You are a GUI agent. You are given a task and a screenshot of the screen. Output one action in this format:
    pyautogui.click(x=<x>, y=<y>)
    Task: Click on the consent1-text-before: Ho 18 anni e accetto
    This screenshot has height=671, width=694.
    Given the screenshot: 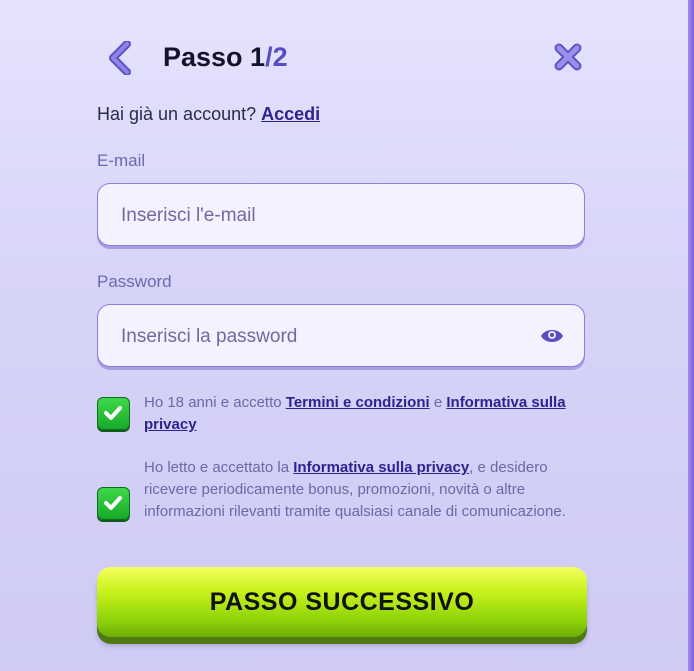 What is the action you would take?
    pyautogui.click(x=215, y=402)
    